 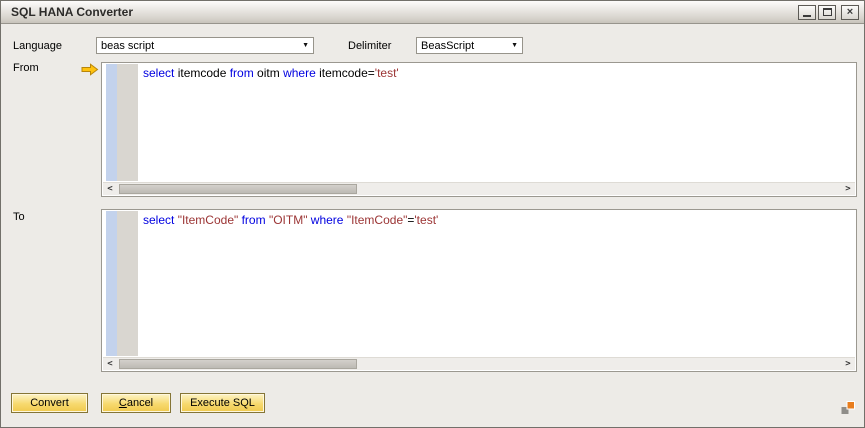 What do you see at coordinates (26, 68) in the screenshot?
I see `from-label: From` at bounding box center [26, 68].